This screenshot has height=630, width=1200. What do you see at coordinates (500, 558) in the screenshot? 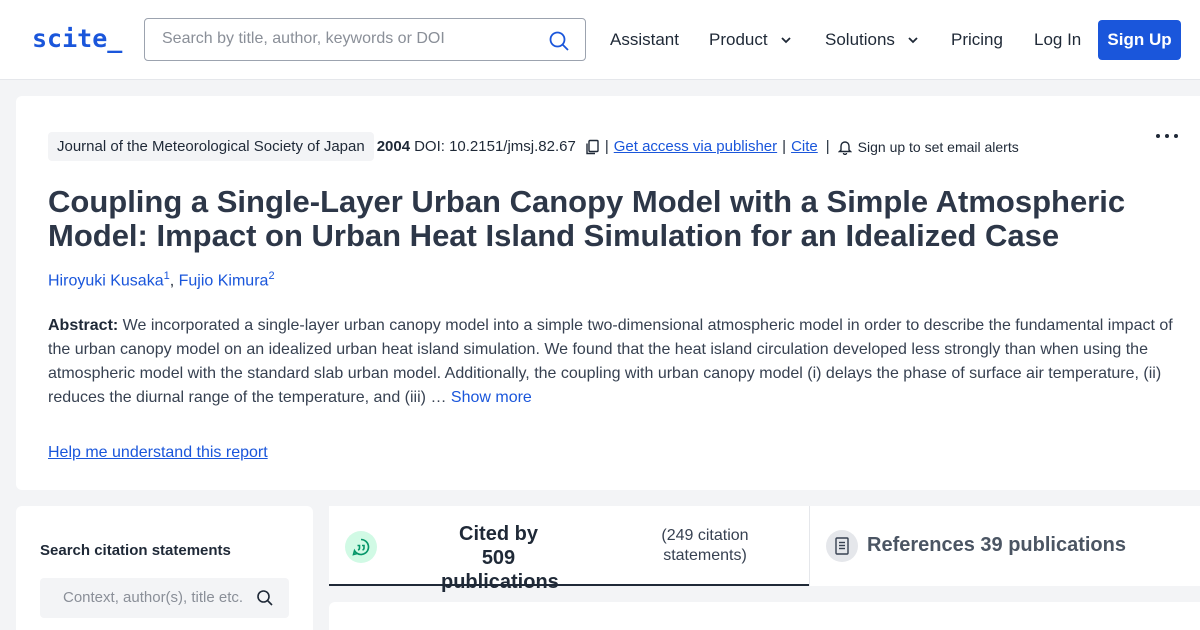
I see `cited-by-count: Cited by 509 publications` at bounding box center [500, 558].